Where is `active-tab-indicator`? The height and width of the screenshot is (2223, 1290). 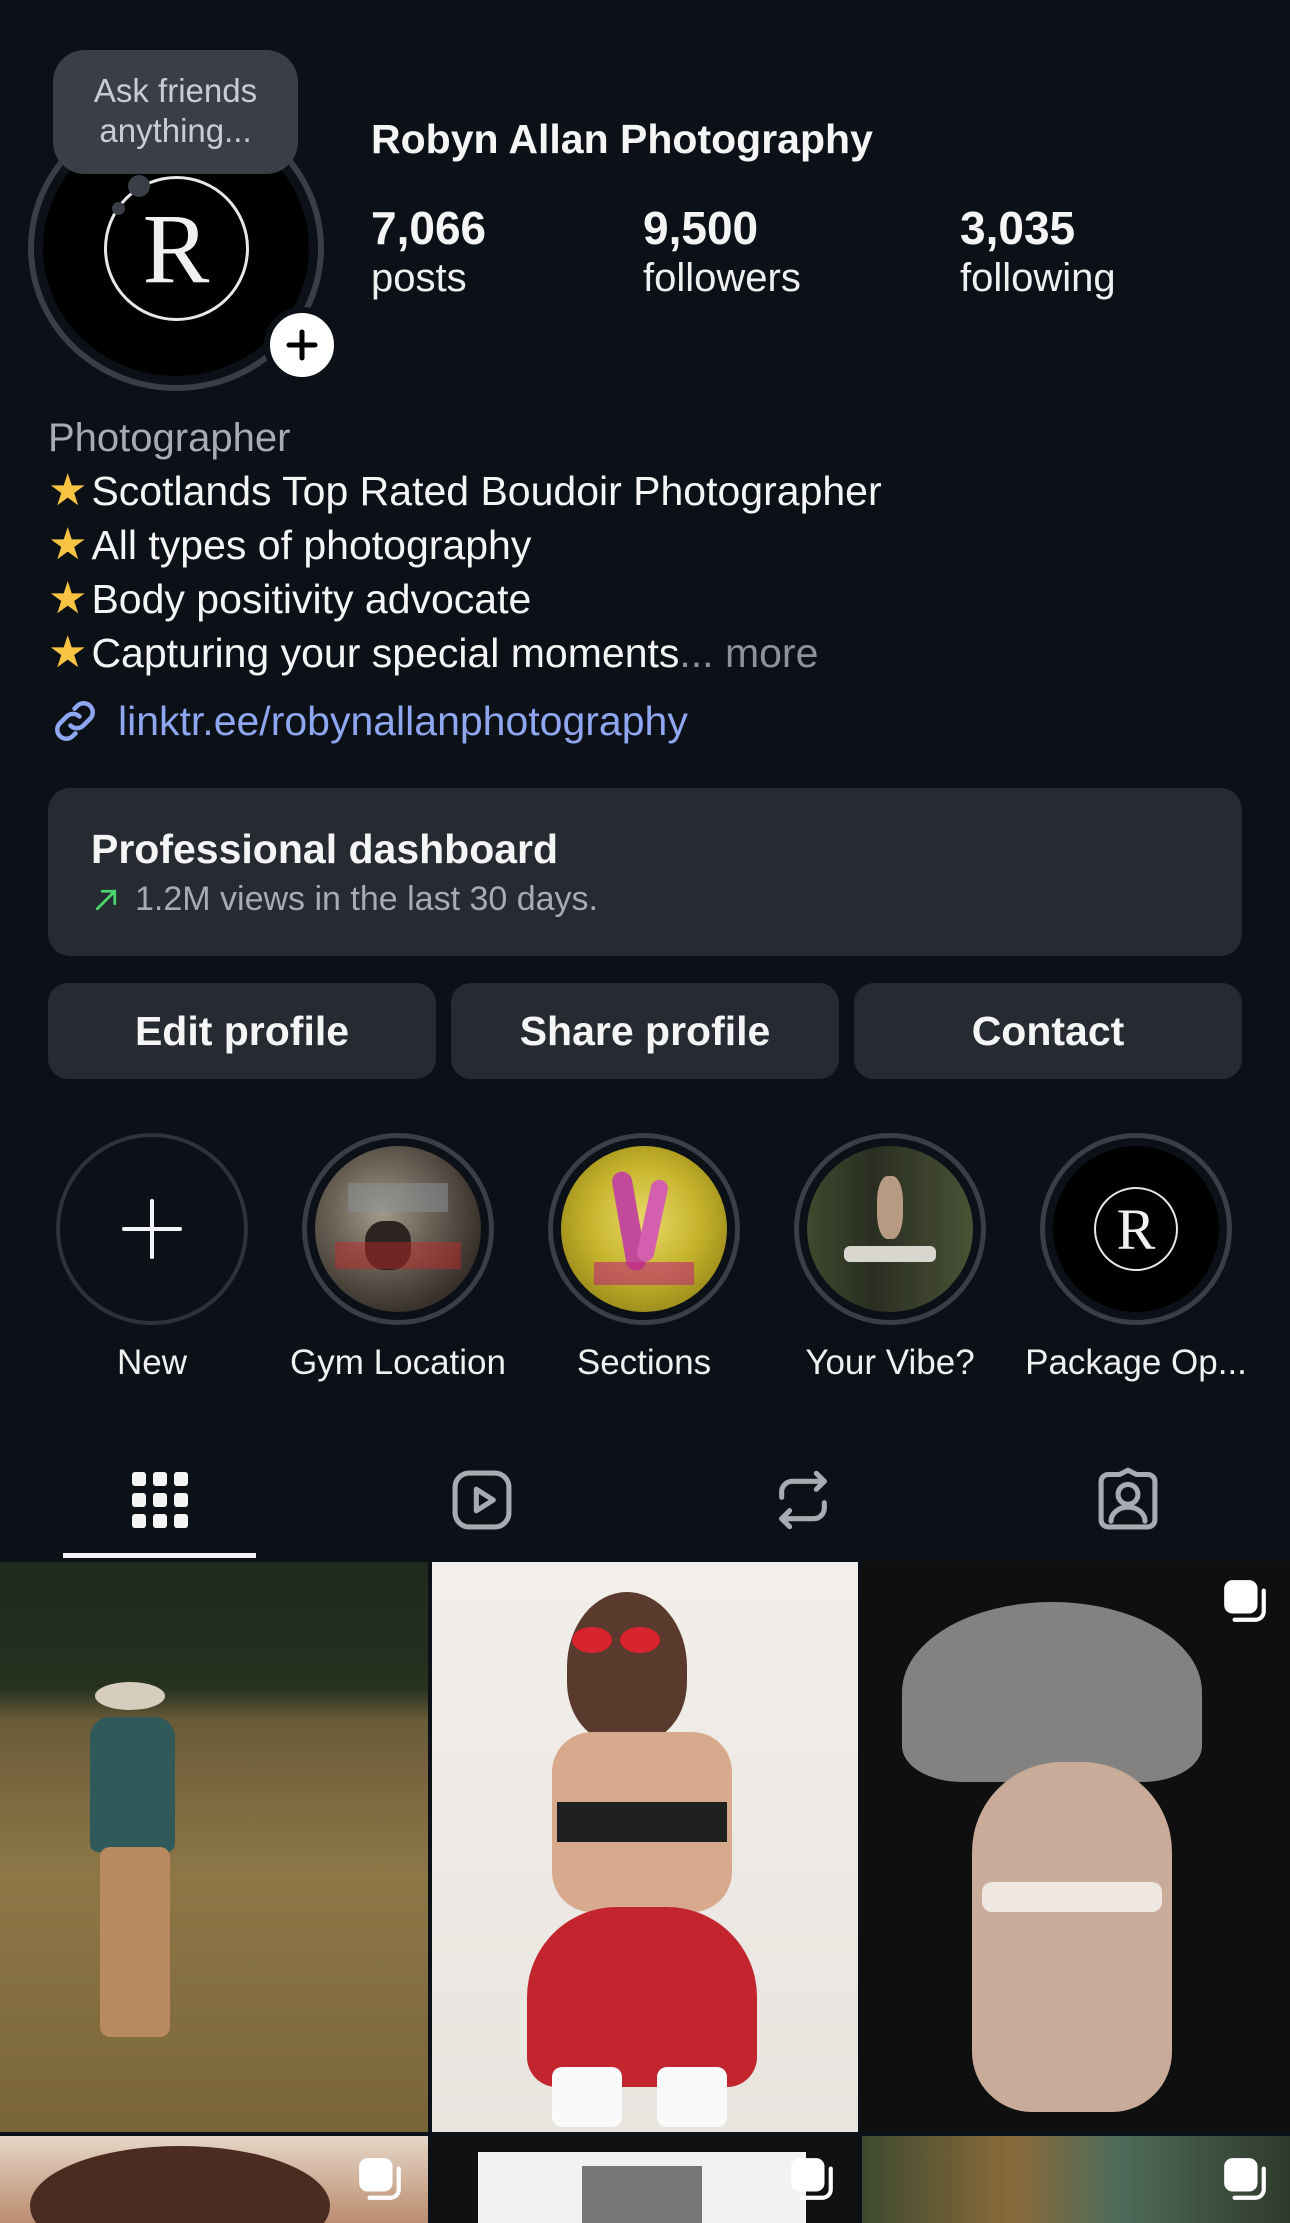
active-tab-indicator is located at coordinates (159, 1555).